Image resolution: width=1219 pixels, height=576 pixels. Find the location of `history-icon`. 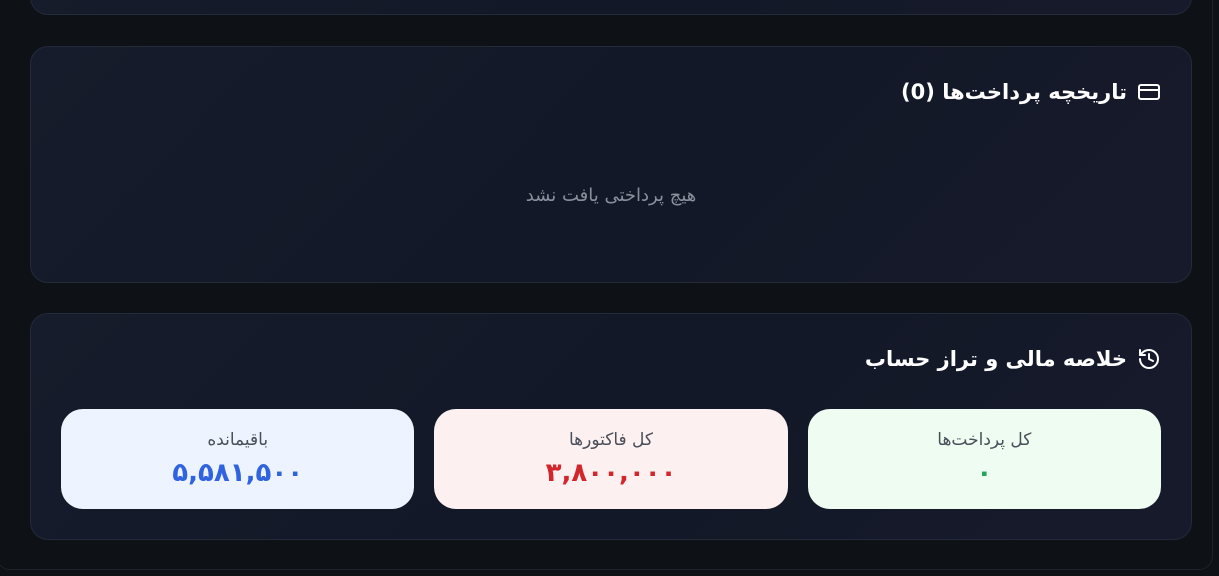

history-icon is located at coordinates (1149, 359).